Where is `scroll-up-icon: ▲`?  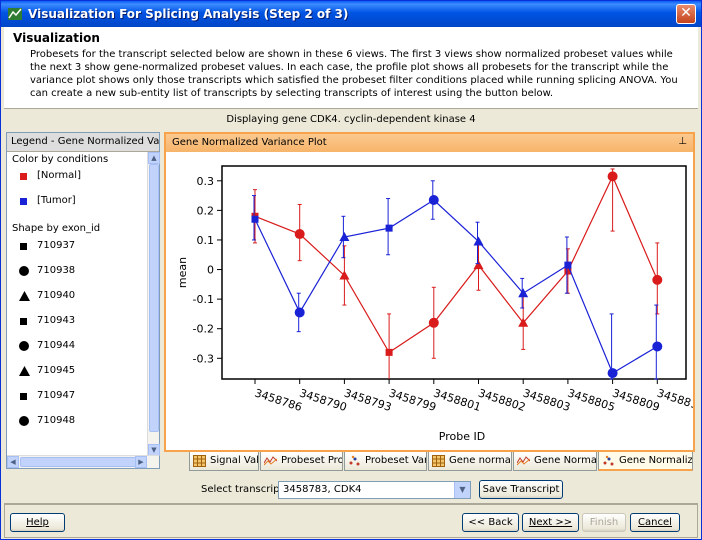 scroll-up-icon: ▲ is located at coordinates (154, 158).